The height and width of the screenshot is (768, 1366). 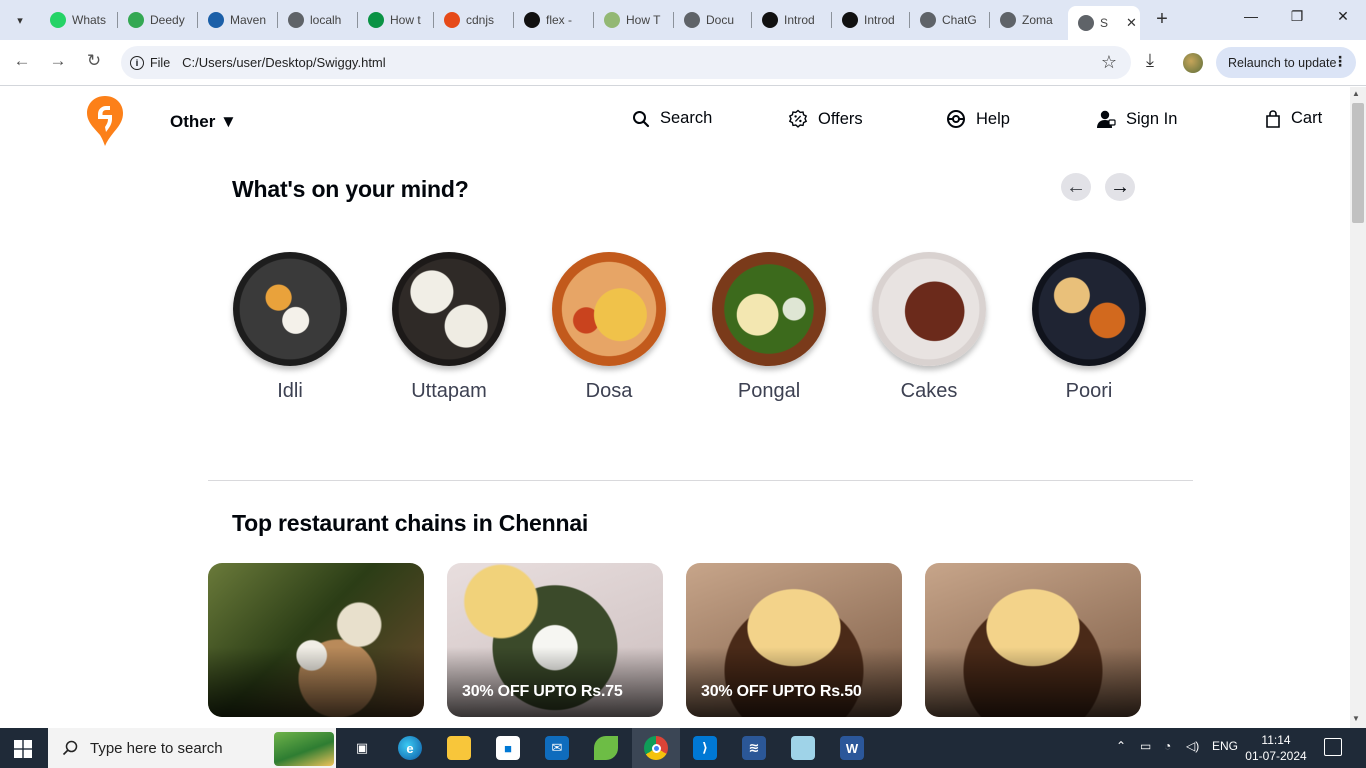 I want to click on scroll-up-icon: ▲, so click(x=1356, y=93).